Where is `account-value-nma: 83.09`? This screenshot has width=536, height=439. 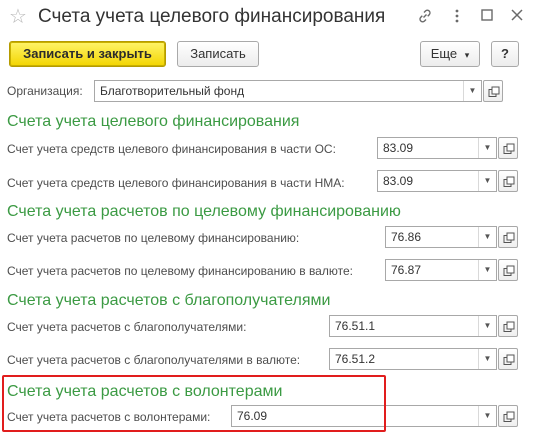
account-value-nma: 83.09 is located at coordinates (398, 181).